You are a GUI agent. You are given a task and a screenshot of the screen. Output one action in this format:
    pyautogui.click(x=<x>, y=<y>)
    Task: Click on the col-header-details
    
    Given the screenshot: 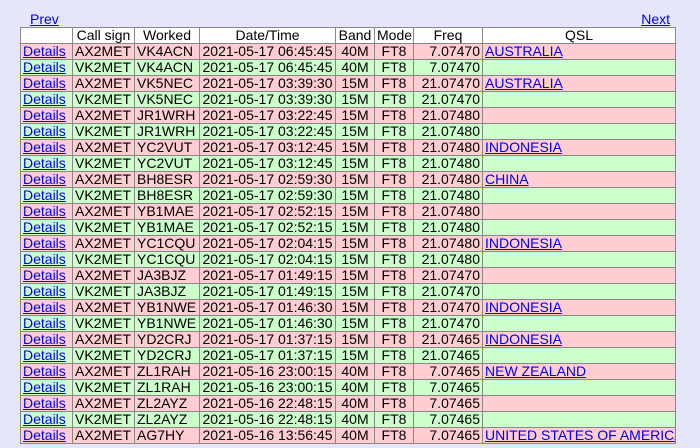 What is the action you would take?
    pyautogui.click(x=46, y=35)
    